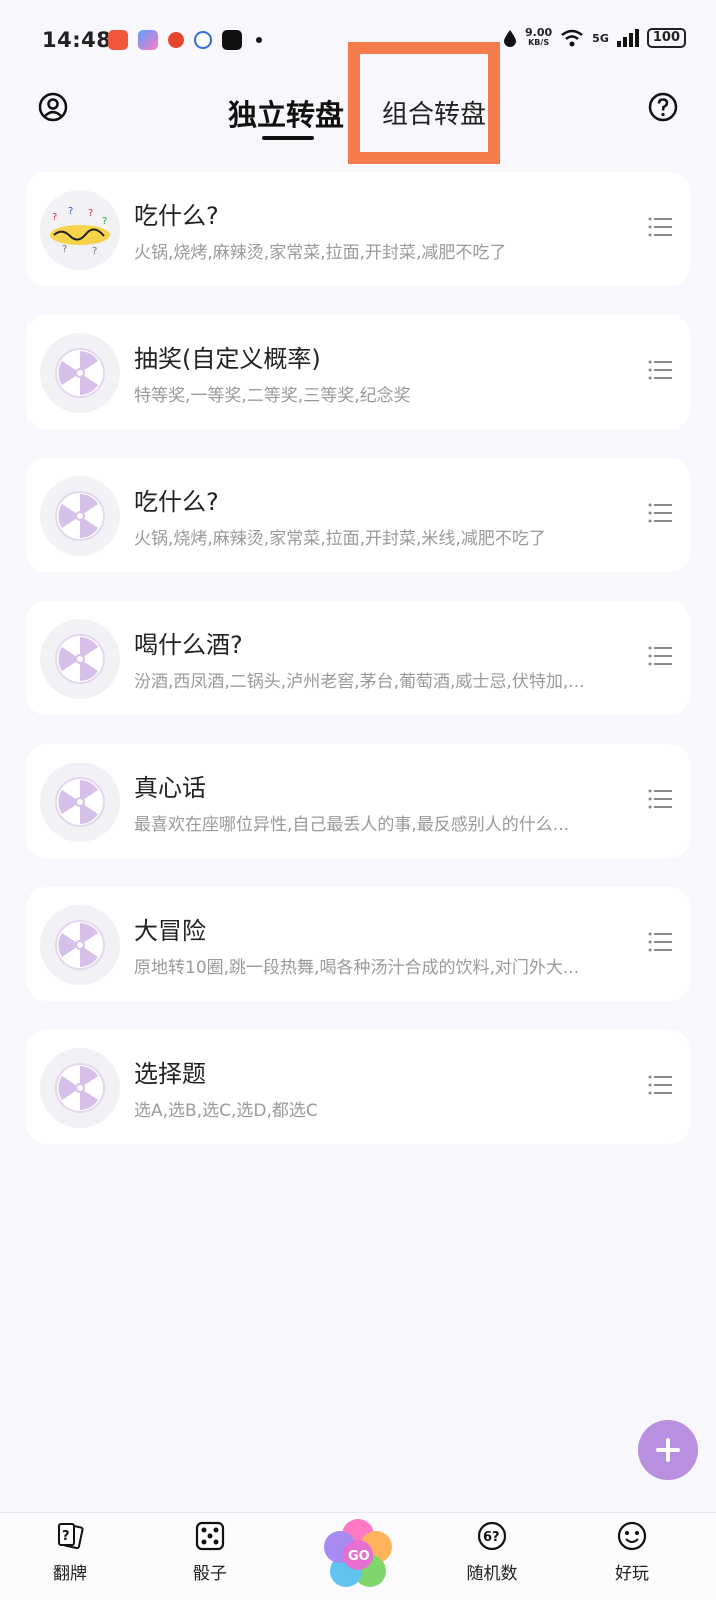  What do you see at coordinates (70, 1574) in the screenshot?
I see `nav-flip-label: 翻牌` at bounding box center [70, 1574].